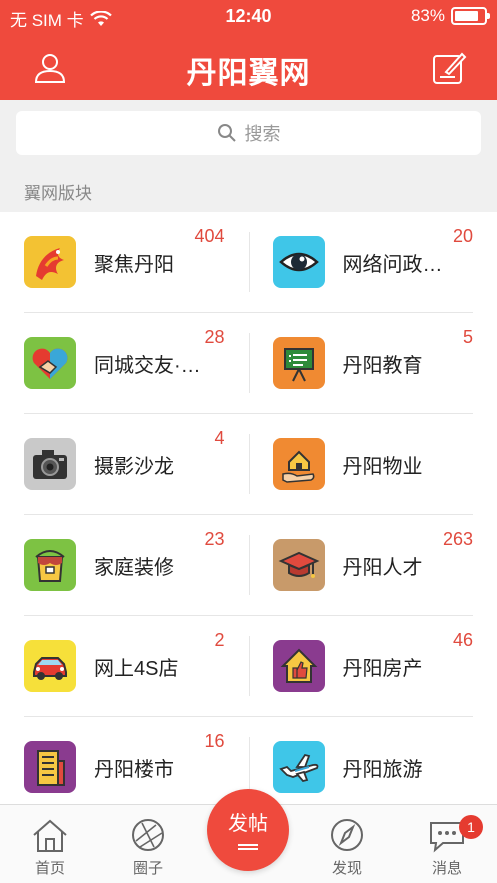 Image resolution: width=497 pixels, height=883 pixels. I want to click on forum-item-rencai: 丹阳人才 263, so click(361, 565).